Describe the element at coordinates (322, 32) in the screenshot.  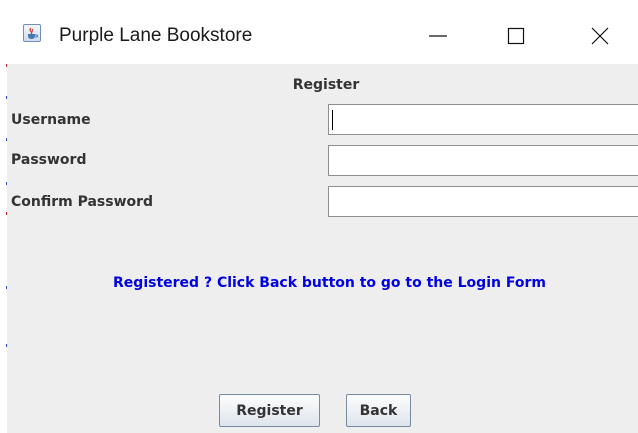
I see `title-bar: Purple Lane Bookstore` at that location.